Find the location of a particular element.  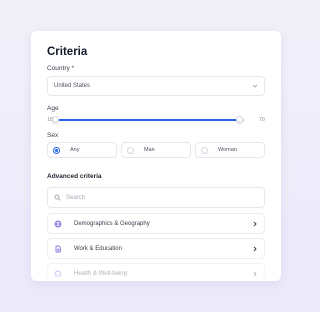

country-label-text: Country is located at coordinates (58, 68).